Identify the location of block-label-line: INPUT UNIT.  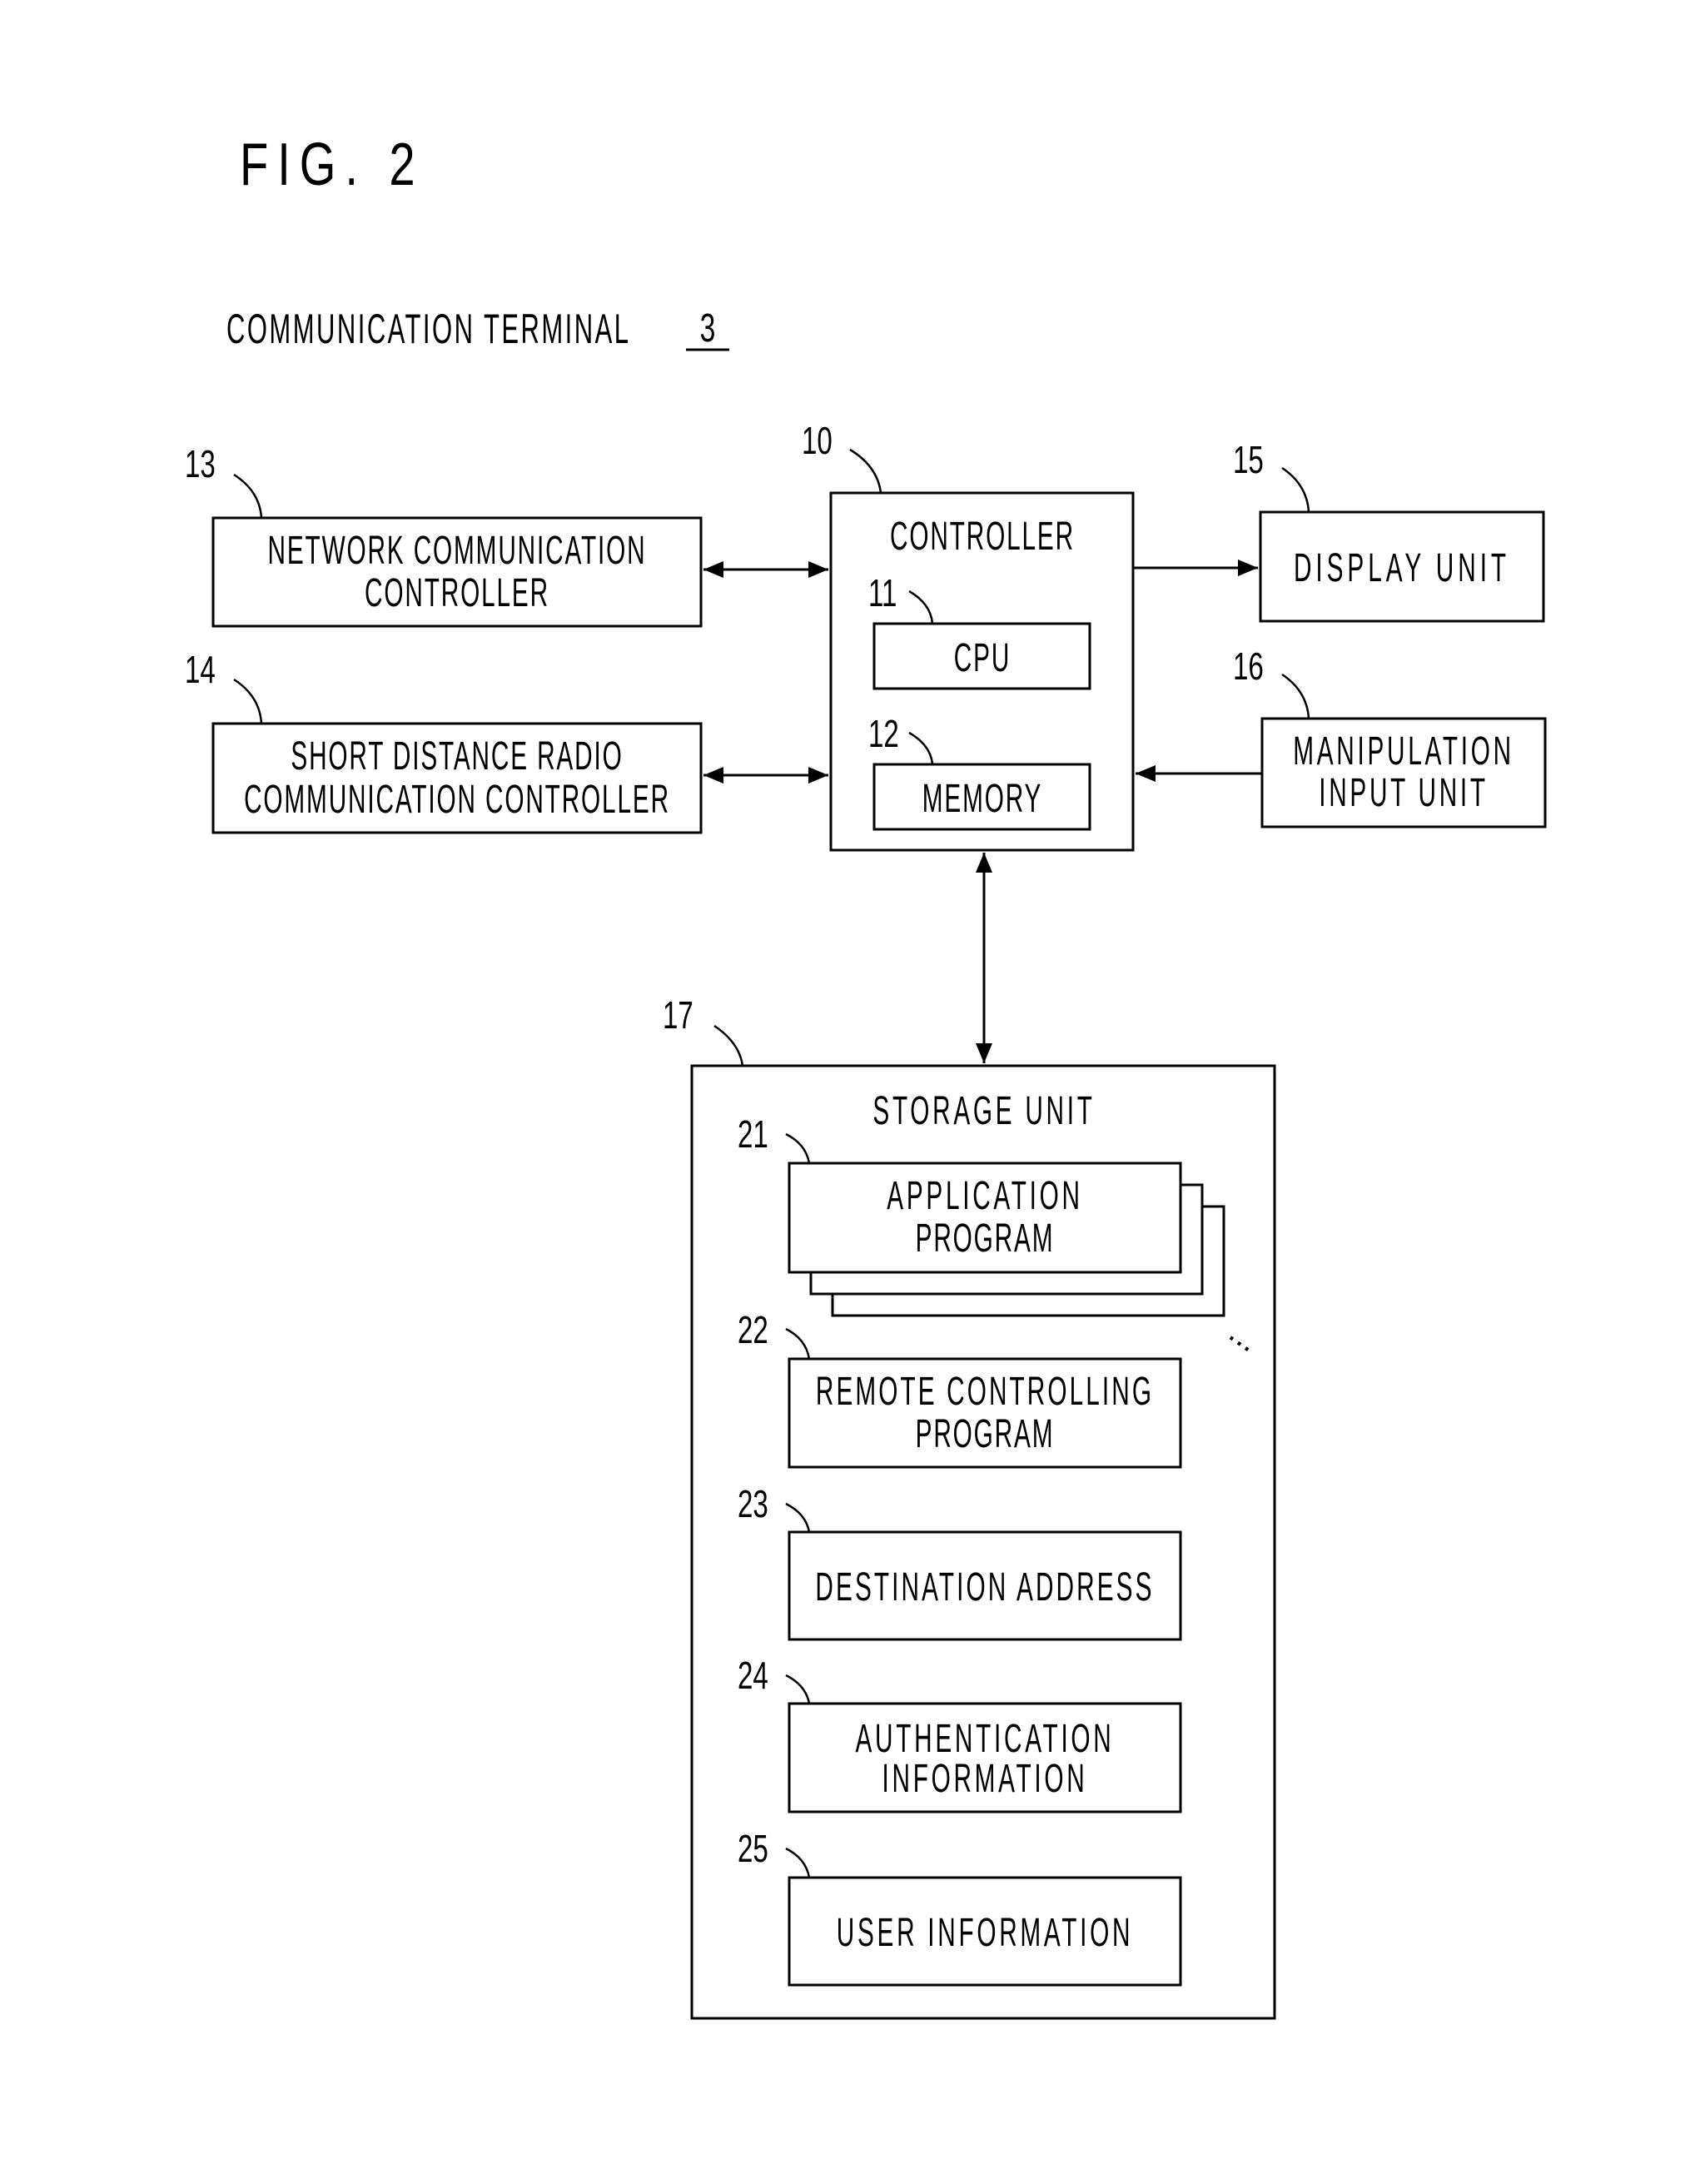
(1404, 793).